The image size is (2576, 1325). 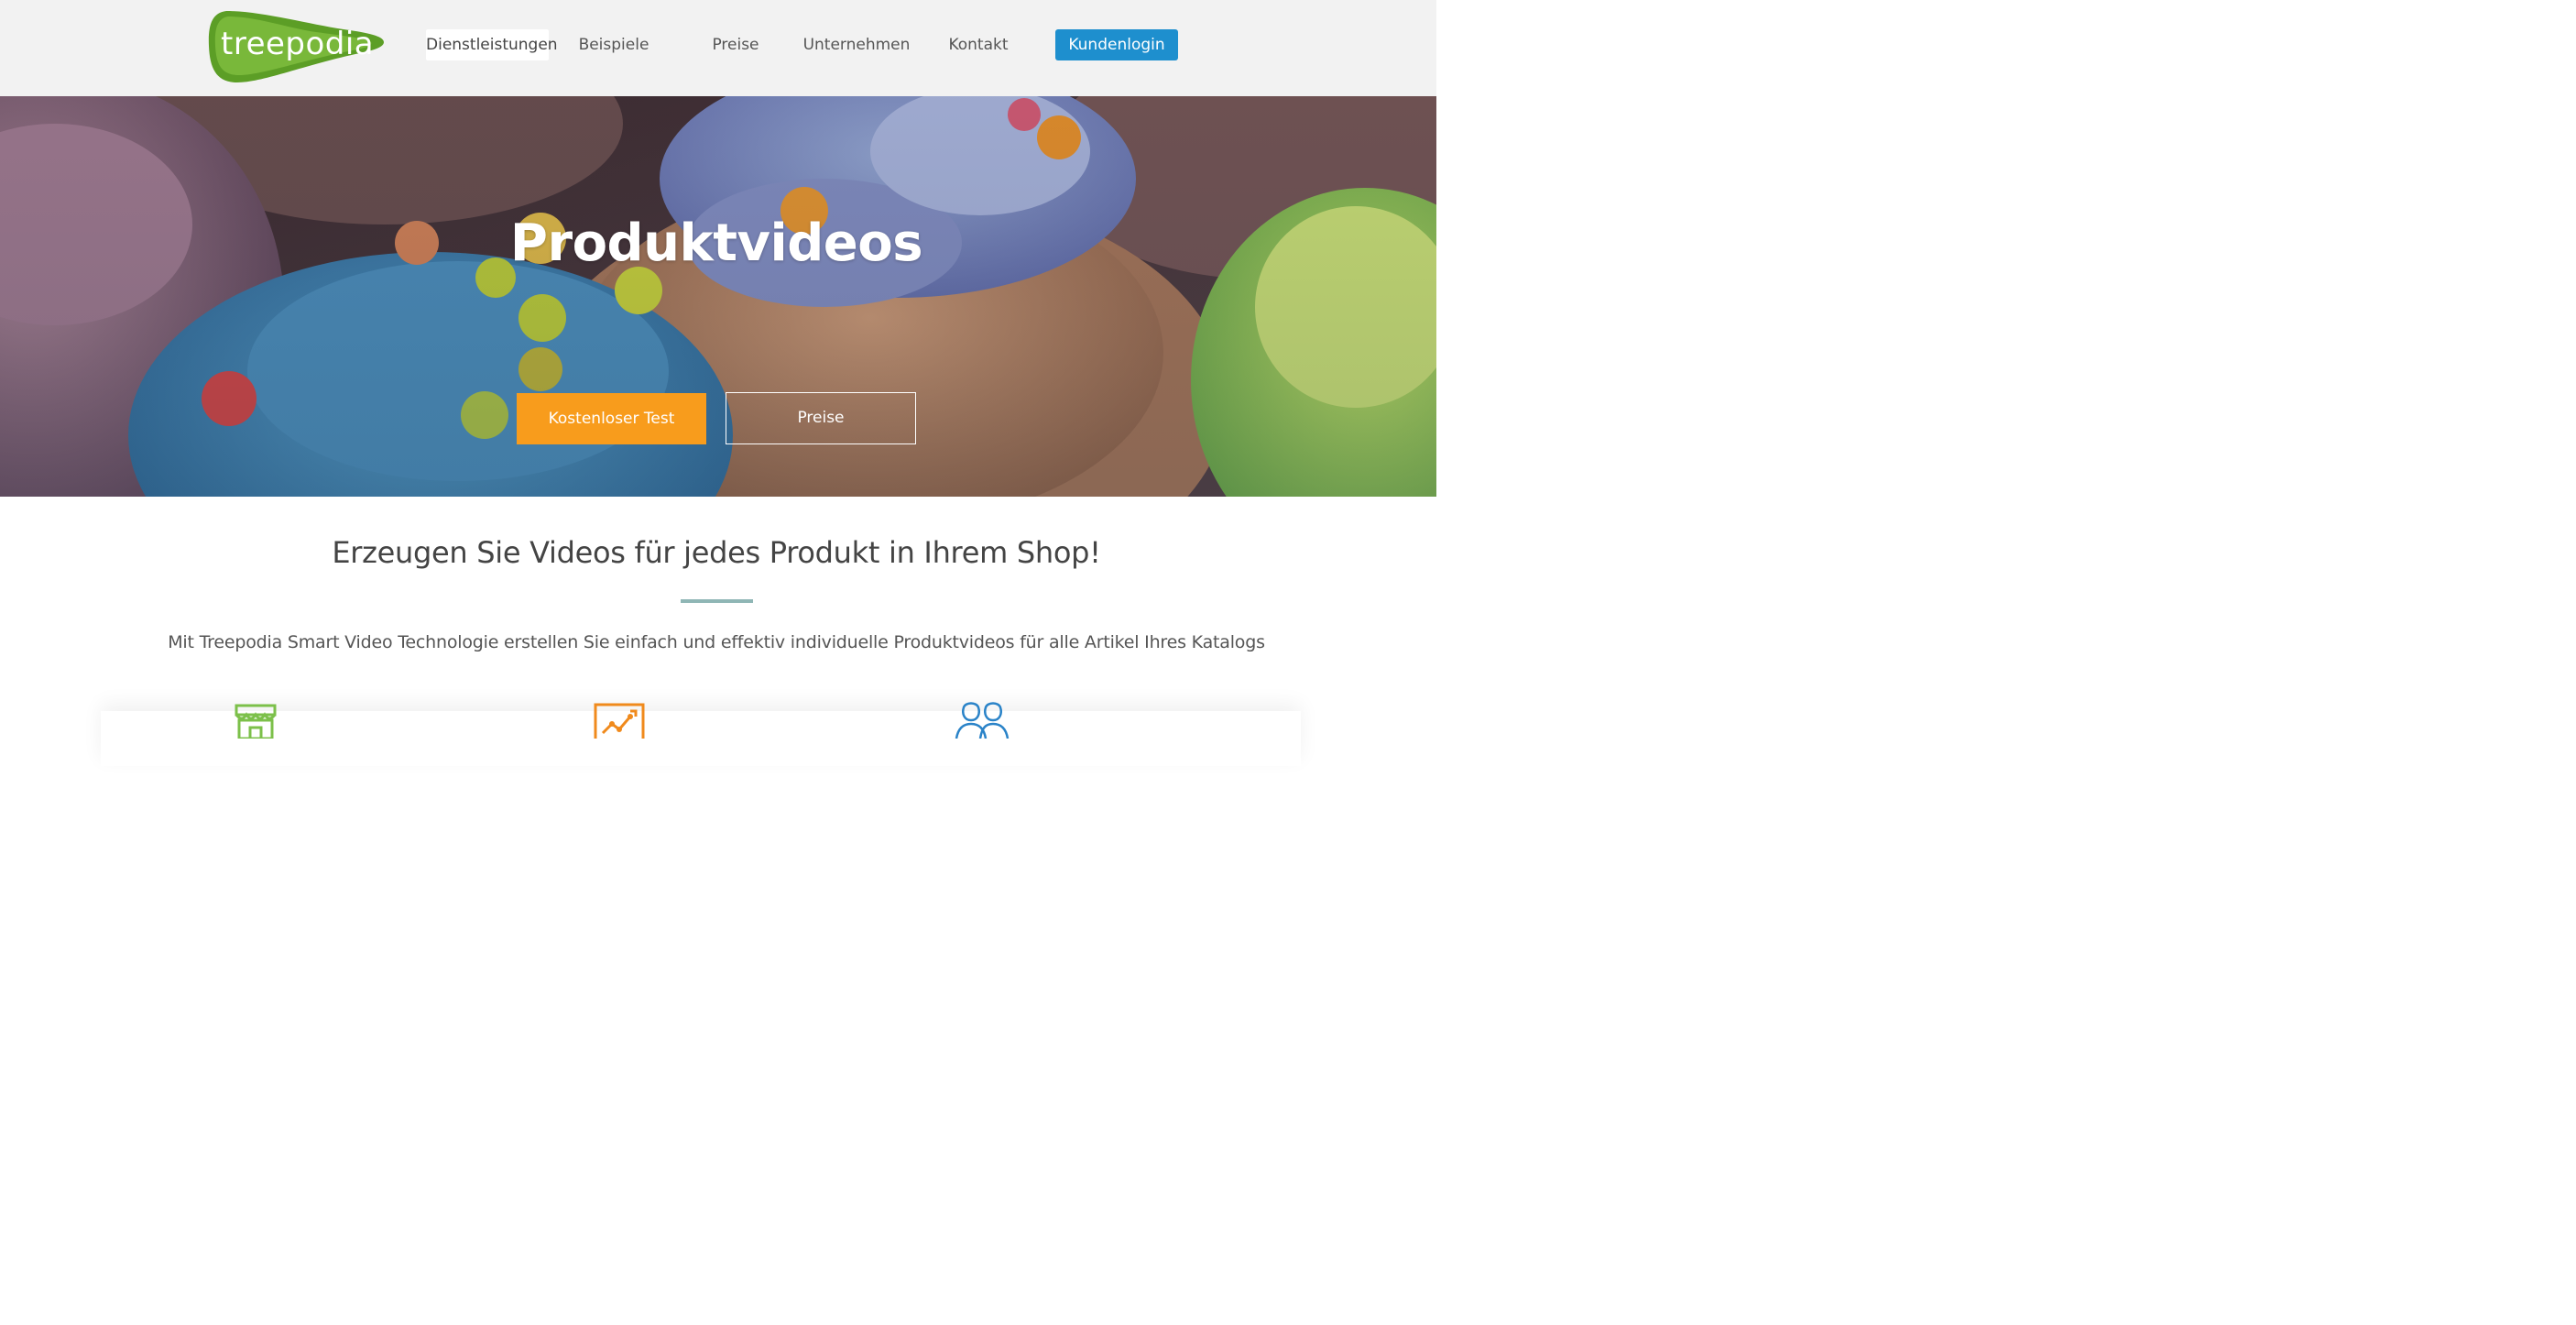 I want to click on nav-beispiele: Beispiele, so click(x=614, y=44).